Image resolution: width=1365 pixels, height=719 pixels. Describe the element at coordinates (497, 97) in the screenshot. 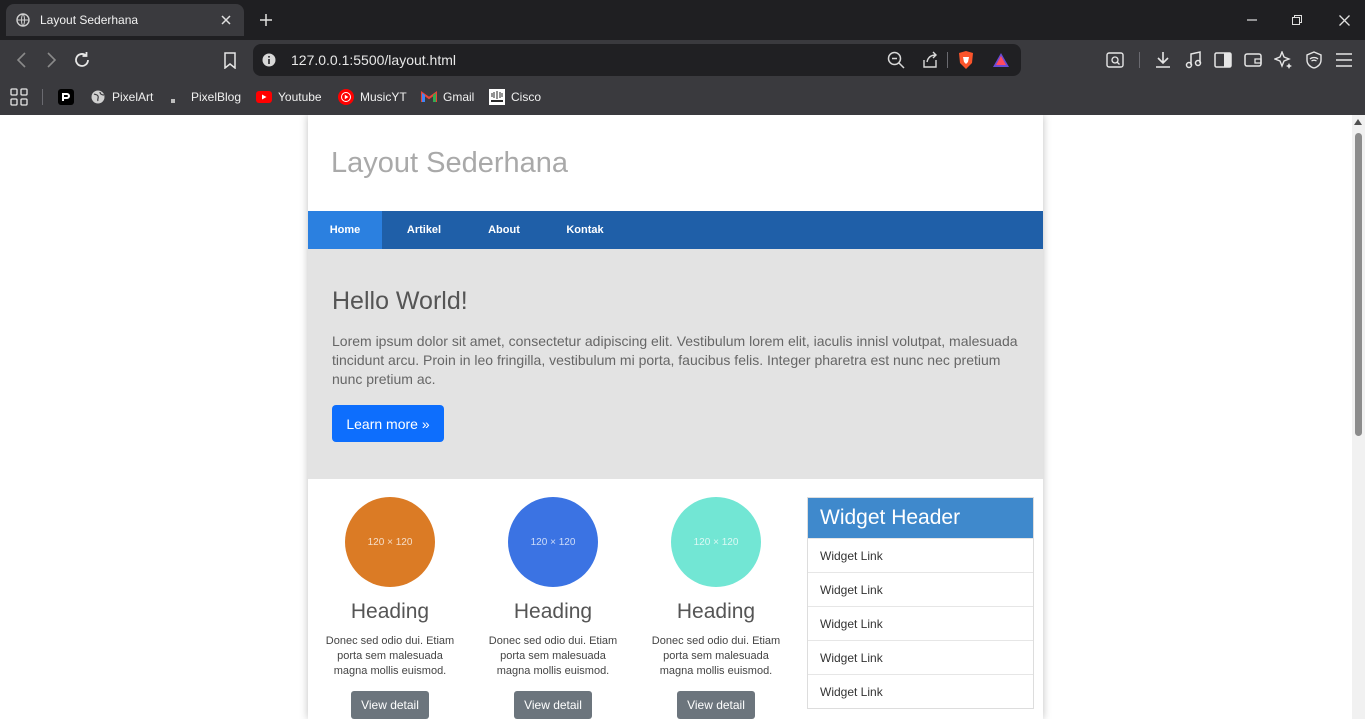

I see `cisco-icon` at that location.